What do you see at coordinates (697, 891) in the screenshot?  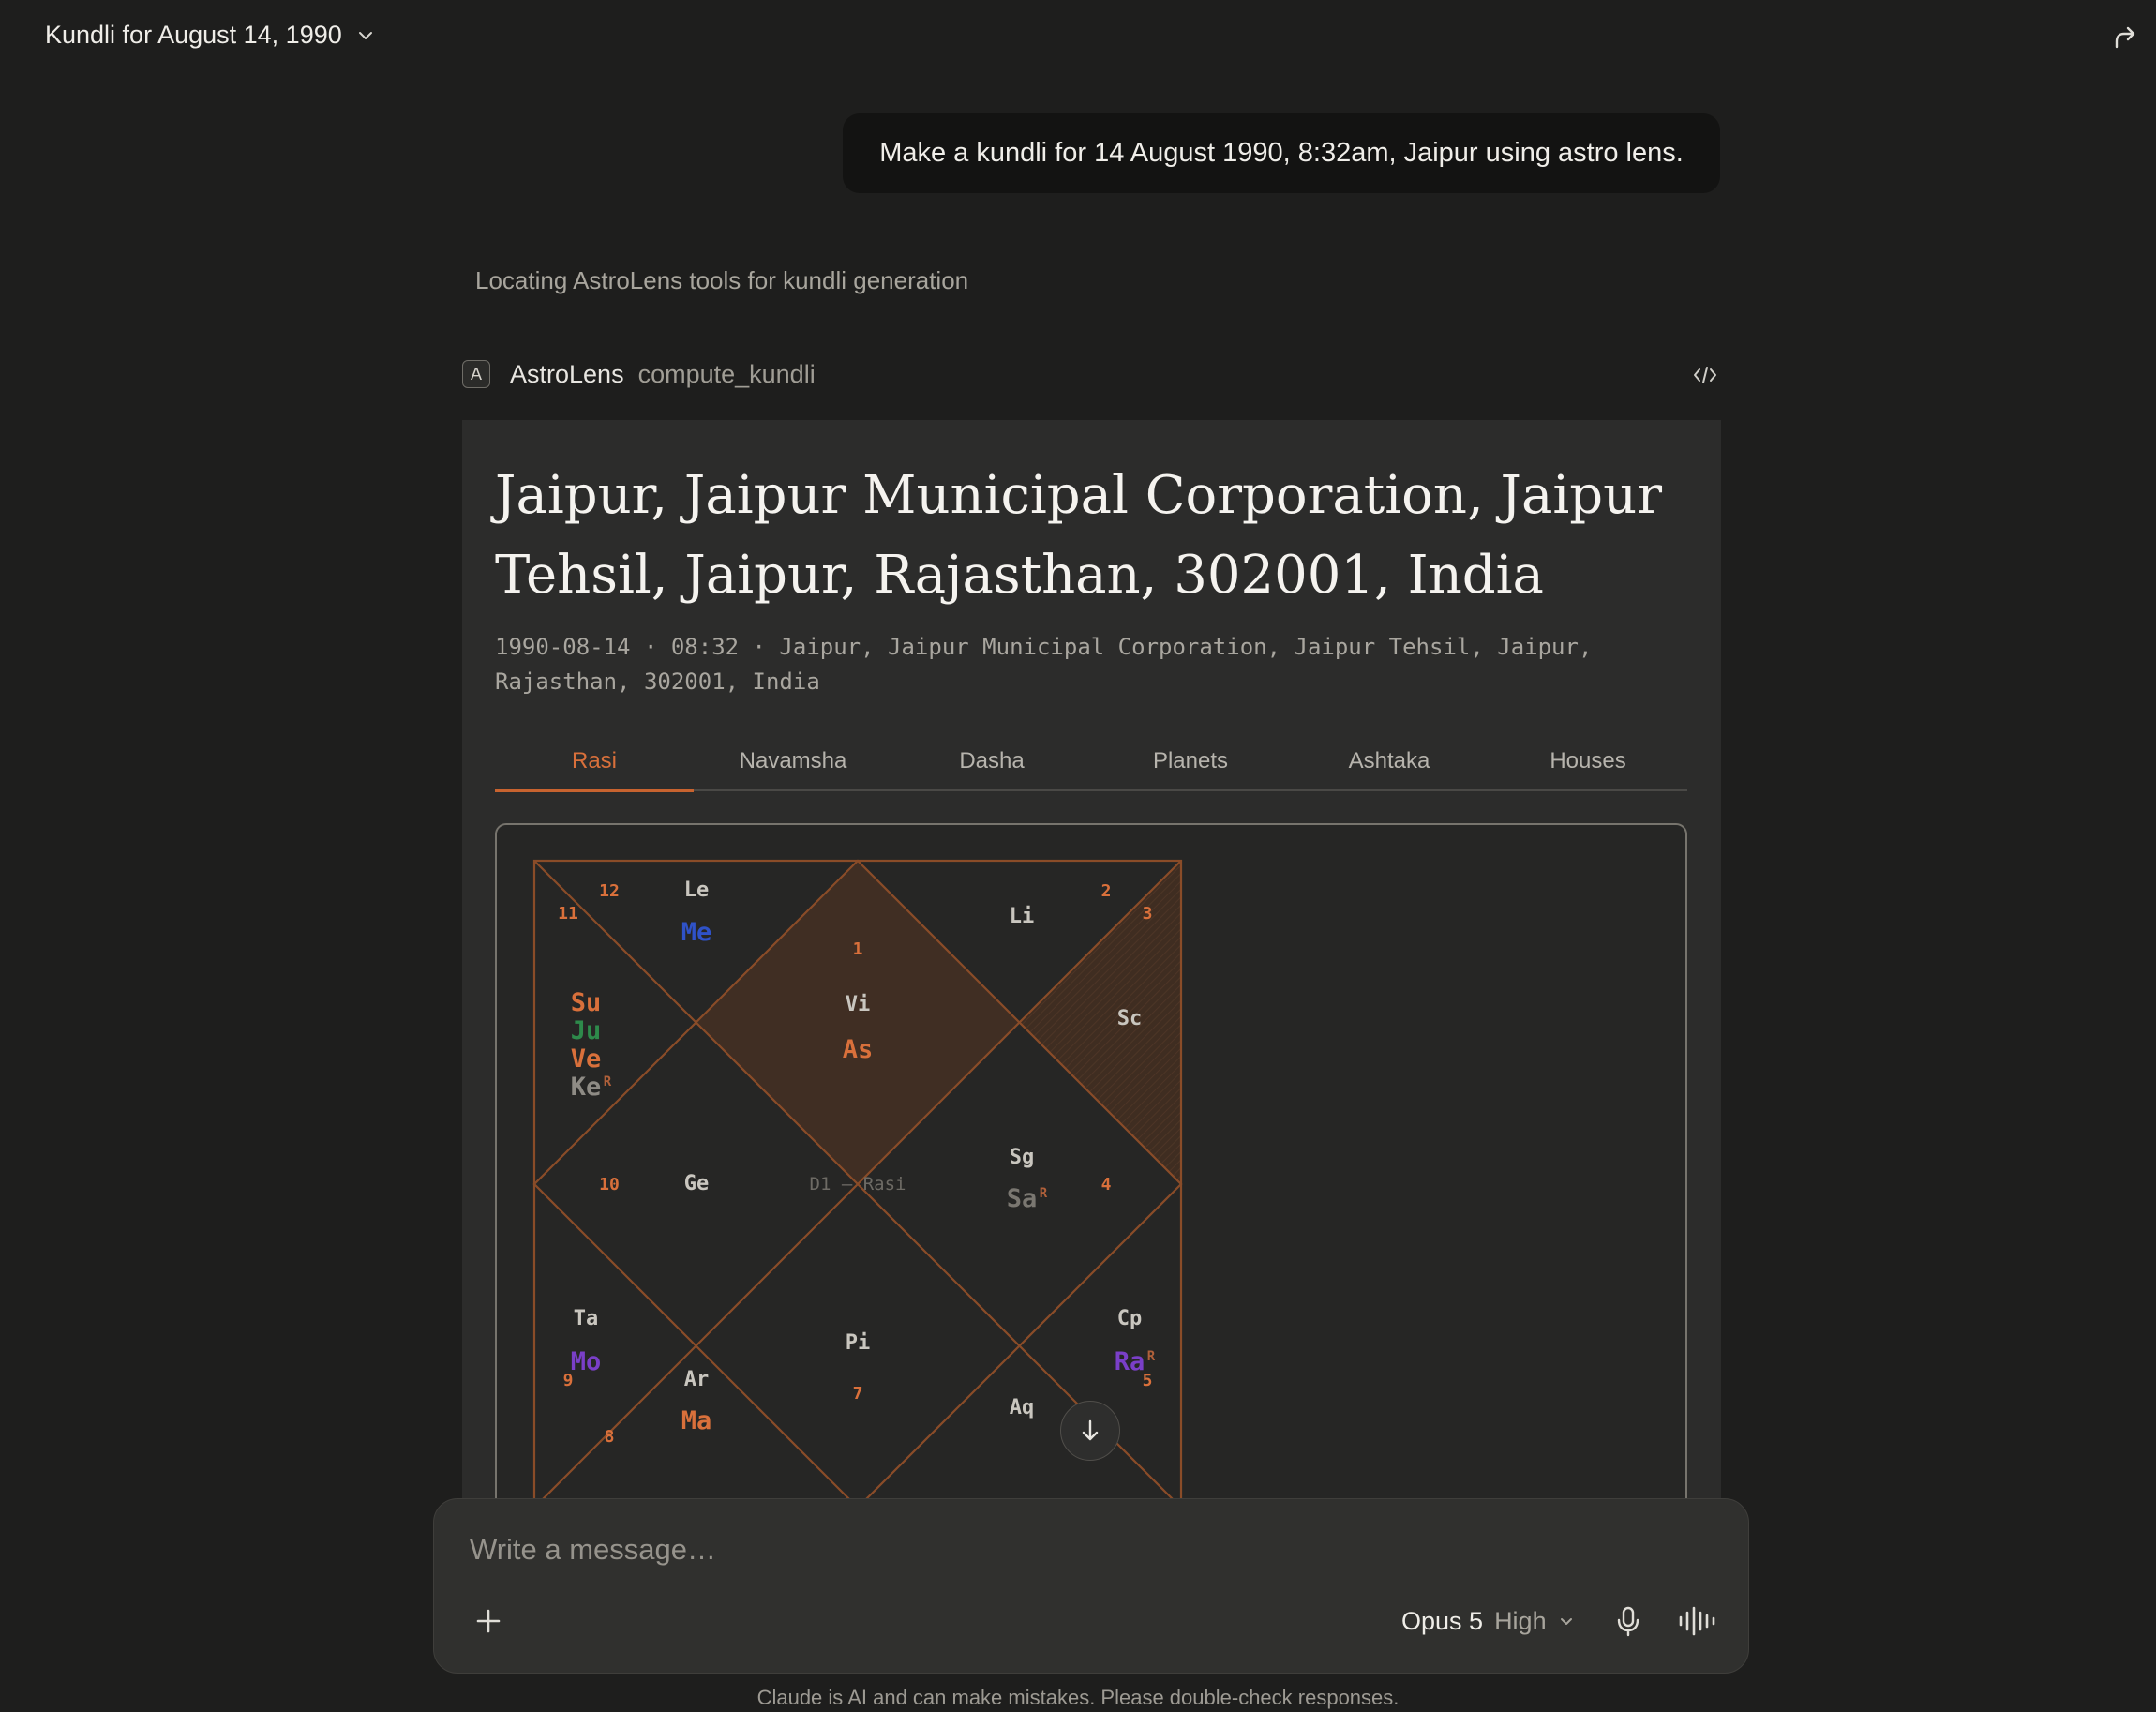 I see `sign-le: Le` at bounding box center [697, 891].